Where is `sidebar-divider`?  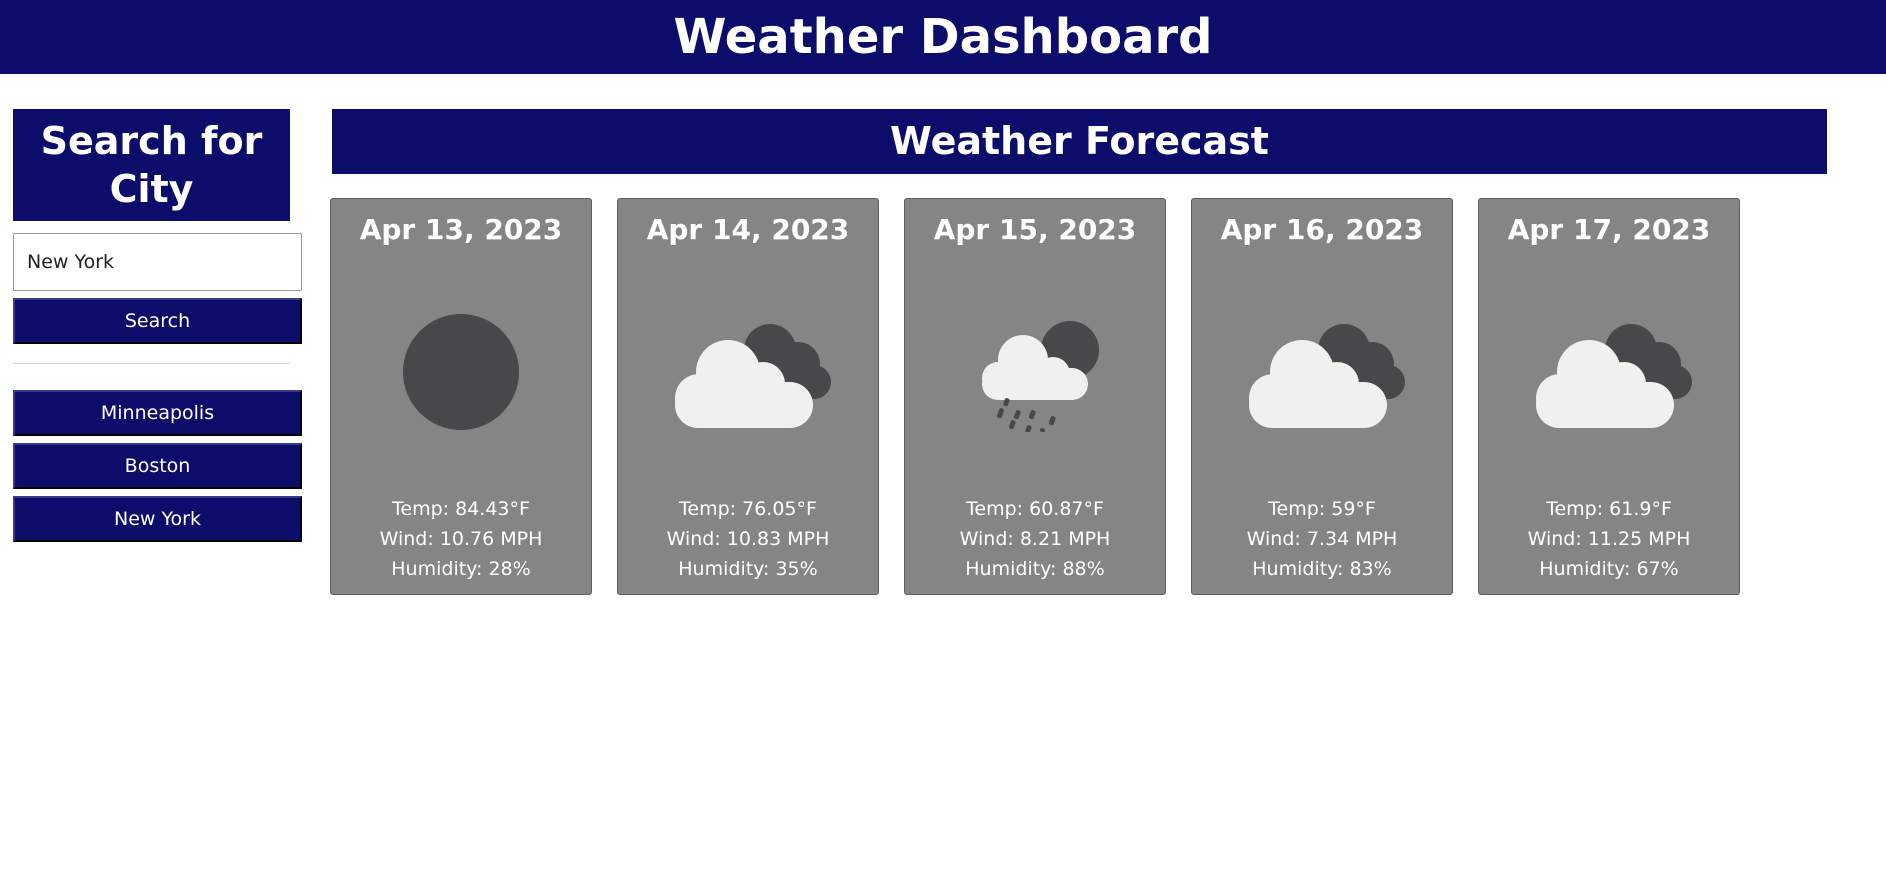 sidebar-divider is located at coordinates (151, 363).